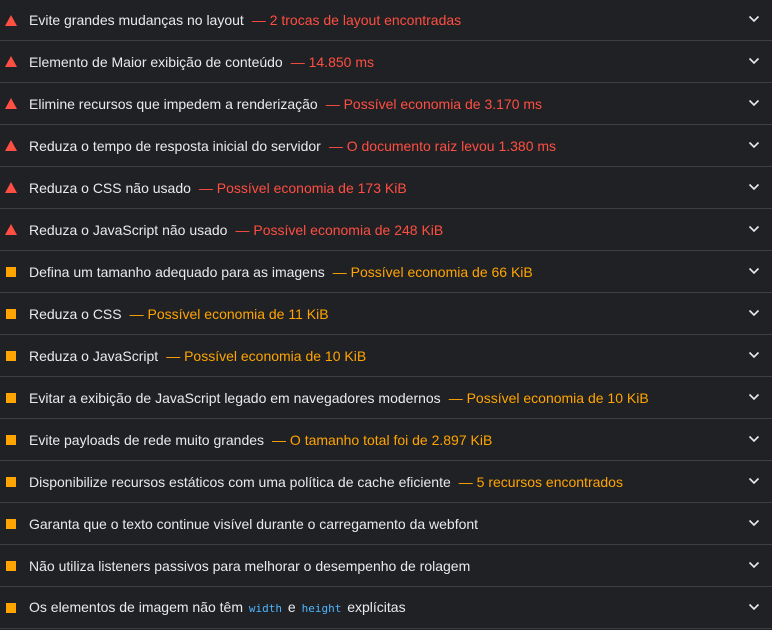 The height and width of the screenshot is (630, 772). Describe the element at coordinates (321, 608) in the screenshot. I see `code-height: height` at that location.